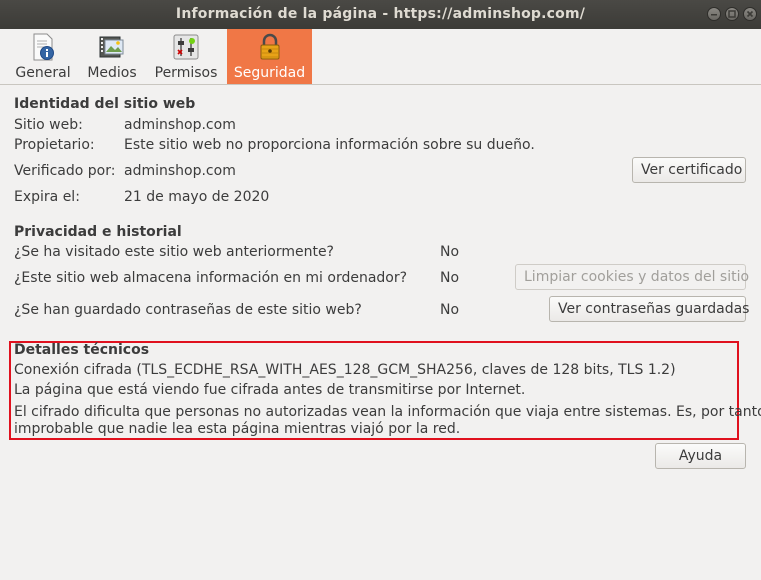 The height and width of the screenshot is (580, 761). What do you see at coordinates (186, 47) in the screenshot?
I see `permissions-toggle-icon` at bounding box center [186, 47].